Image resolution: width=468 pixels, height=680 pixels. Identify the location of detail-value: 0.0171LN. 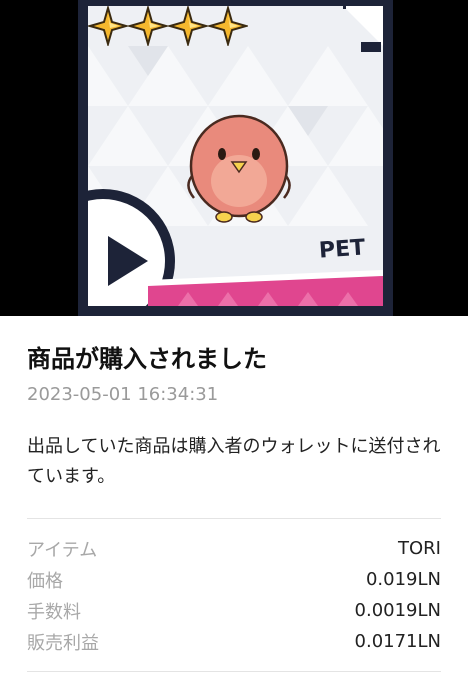
(397, 641).